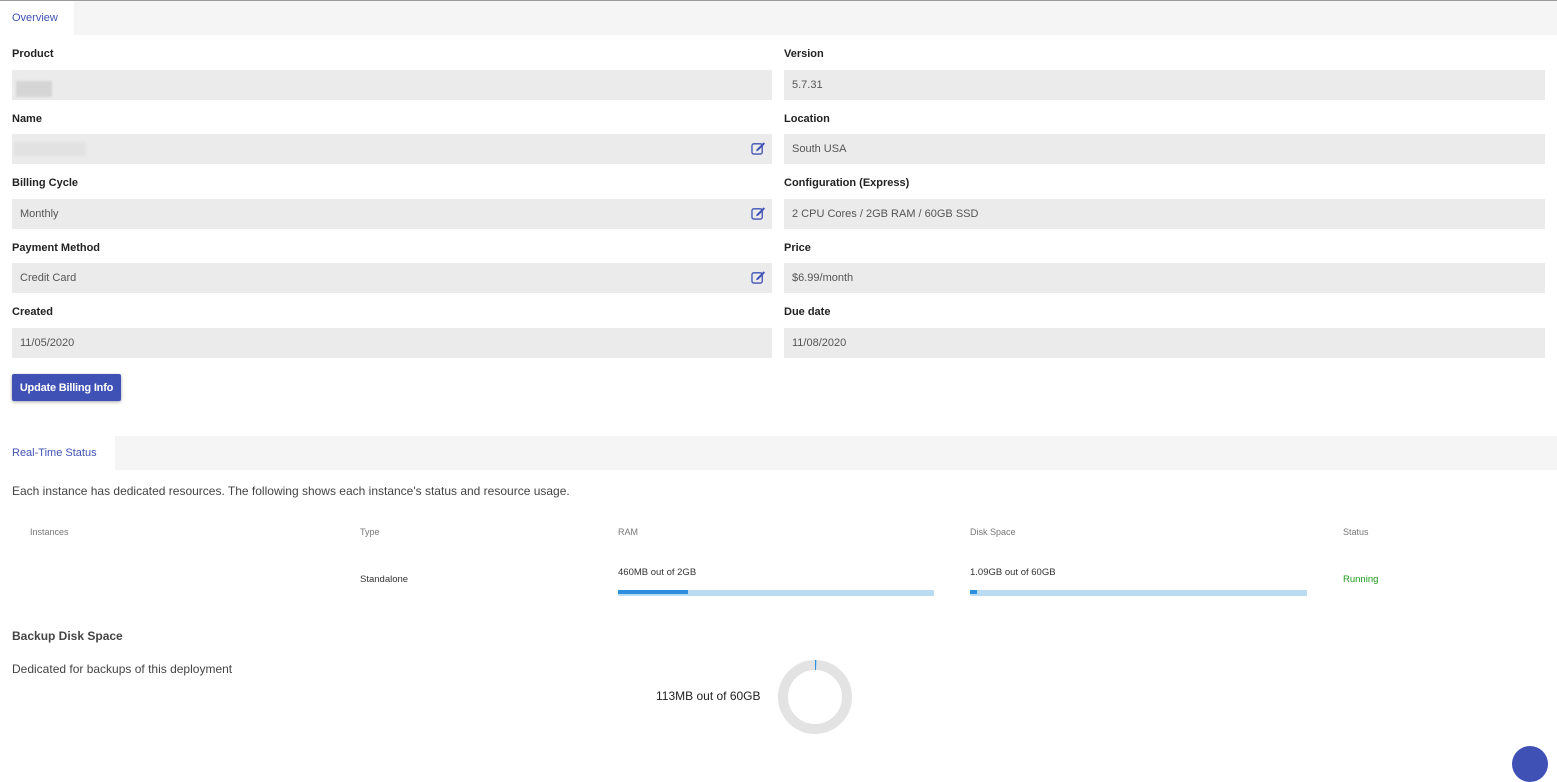  What do you see at coordinates (653, 592) in the screenshot?
I see `ram-progress-fill` at bounding box center [653, 592].